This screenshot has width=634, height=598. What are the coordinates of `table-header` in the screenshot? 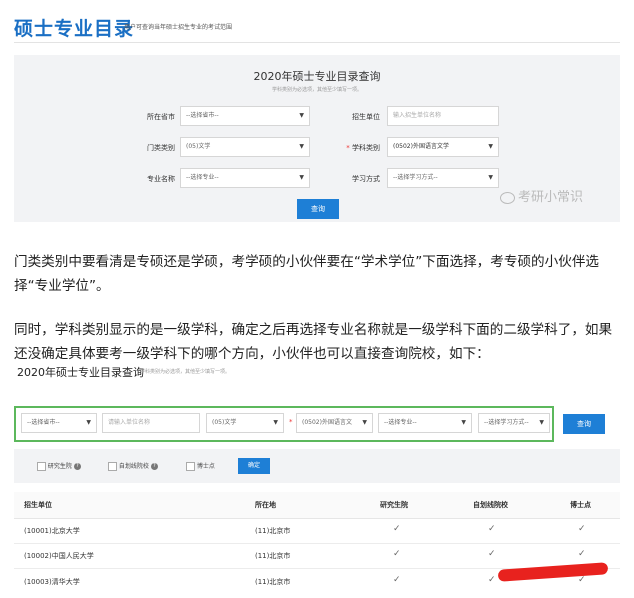 It's located at (317, 505).